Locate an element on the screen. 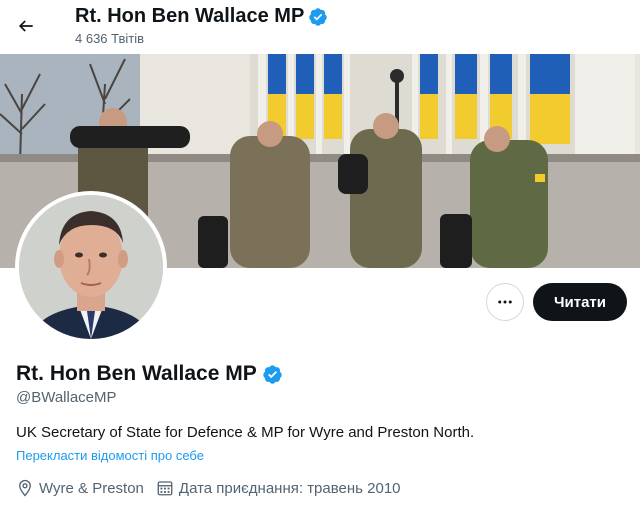  header-title-text: Rt. Hon Ben Wallace MP is located at coordinates (190, 16).